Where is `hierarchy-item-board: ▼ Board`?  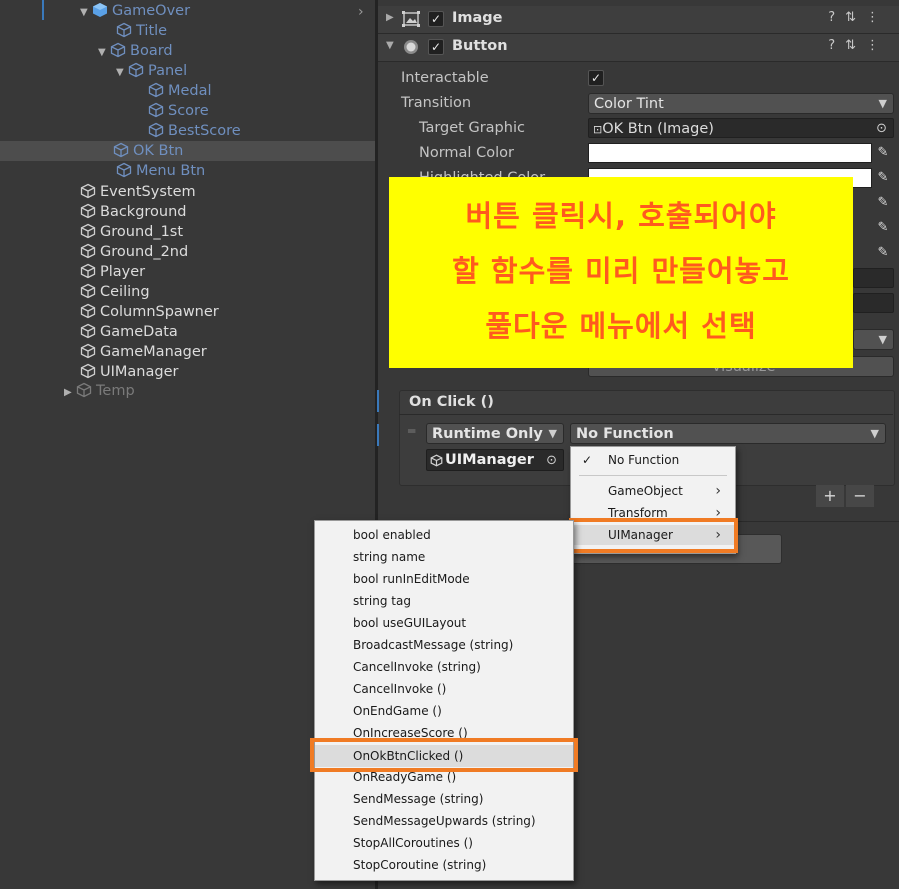 hierarchy-item-board: ▼ Board is located at coordinates (135, 51).